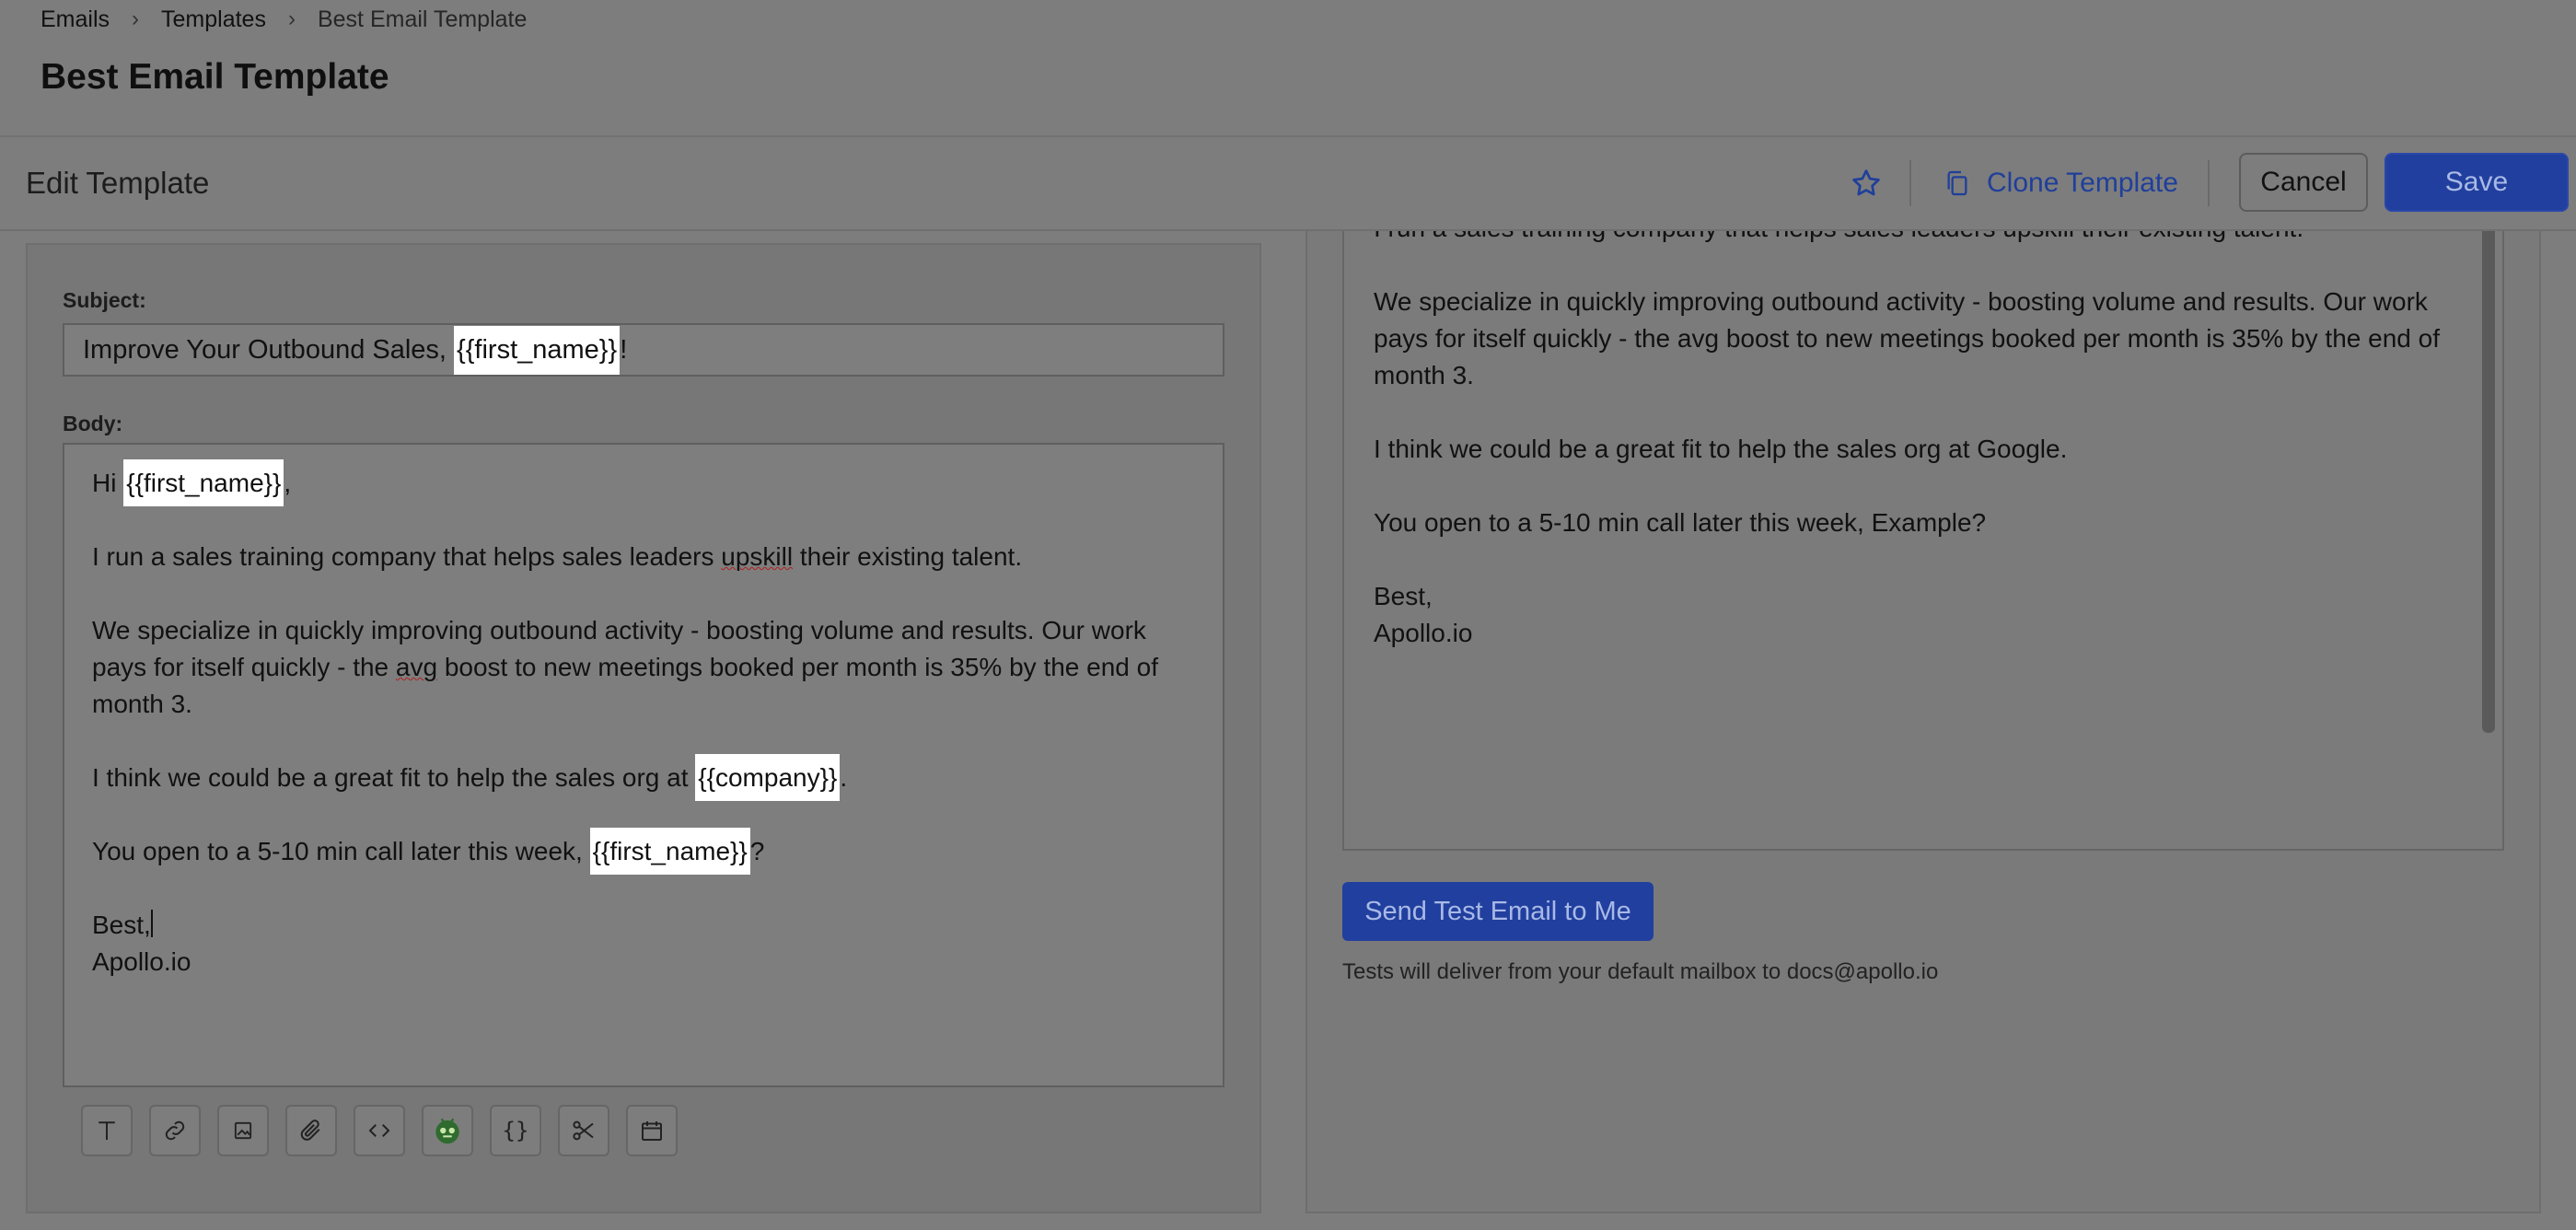 This screenshot has width=2576, height=1230. What do you see at coordinates (151, 923) in the screenshot?
I see `text-caret` at bounding box center [151, 923].